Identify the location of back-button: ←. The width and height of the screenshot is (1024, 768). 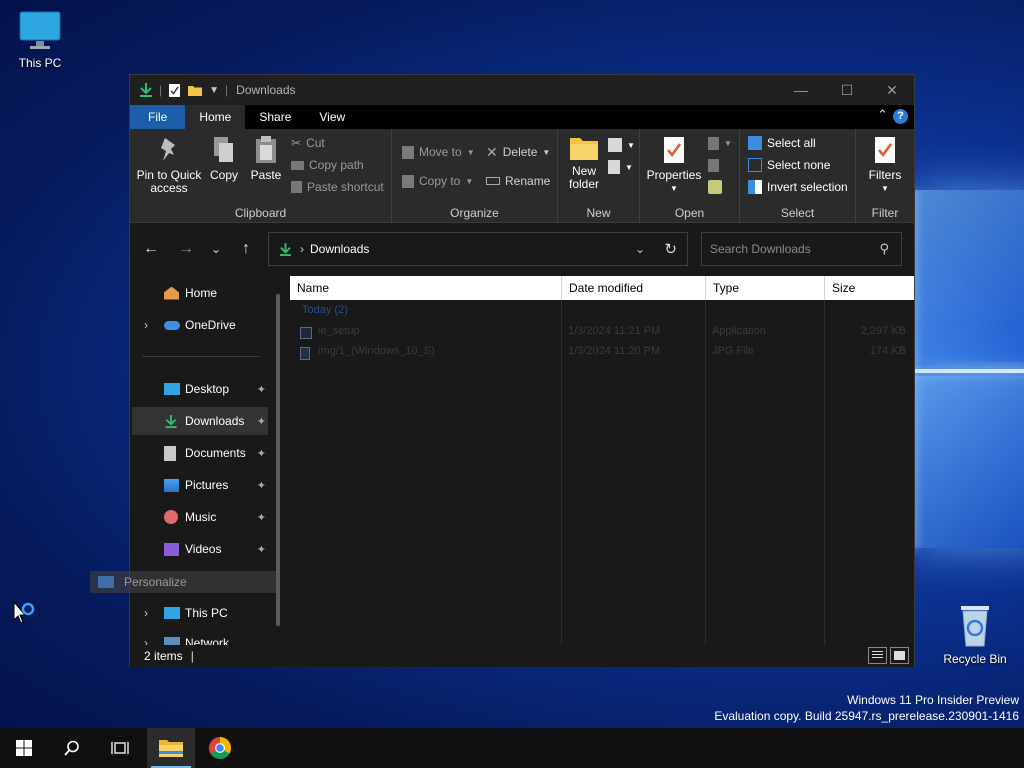
(151, 249).